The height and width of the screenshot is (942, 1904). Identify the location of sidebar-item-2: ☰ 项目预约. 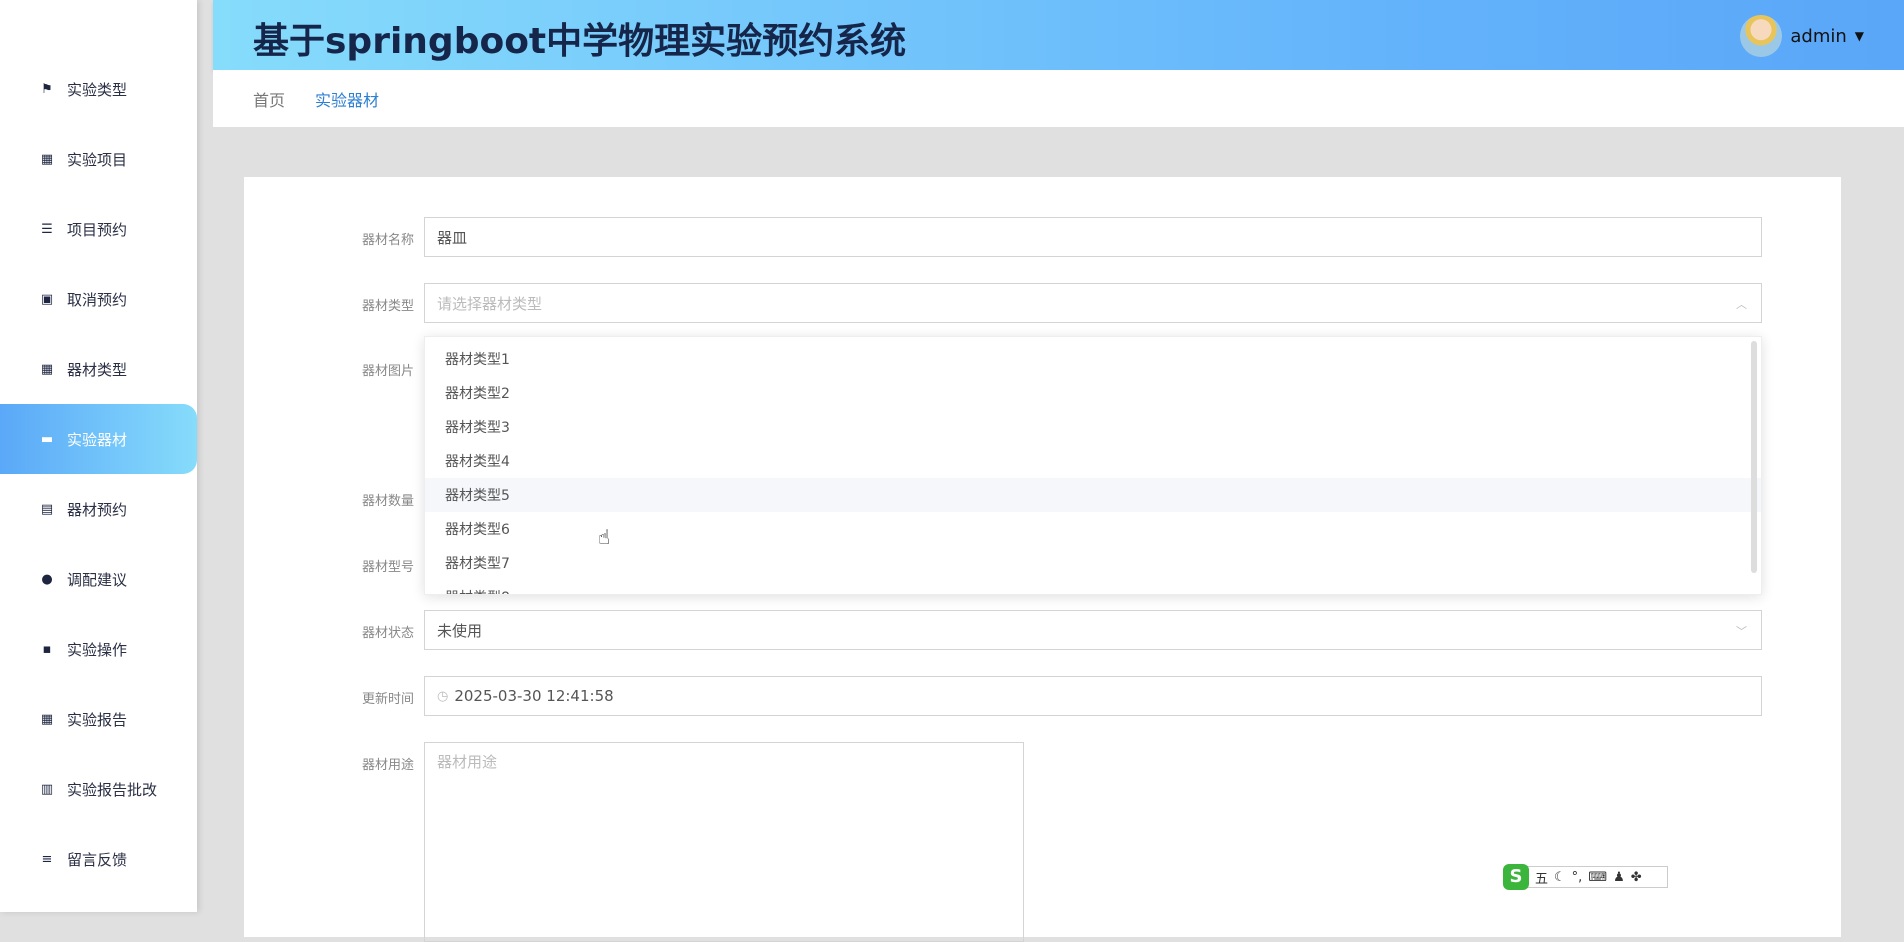
(98, 229).